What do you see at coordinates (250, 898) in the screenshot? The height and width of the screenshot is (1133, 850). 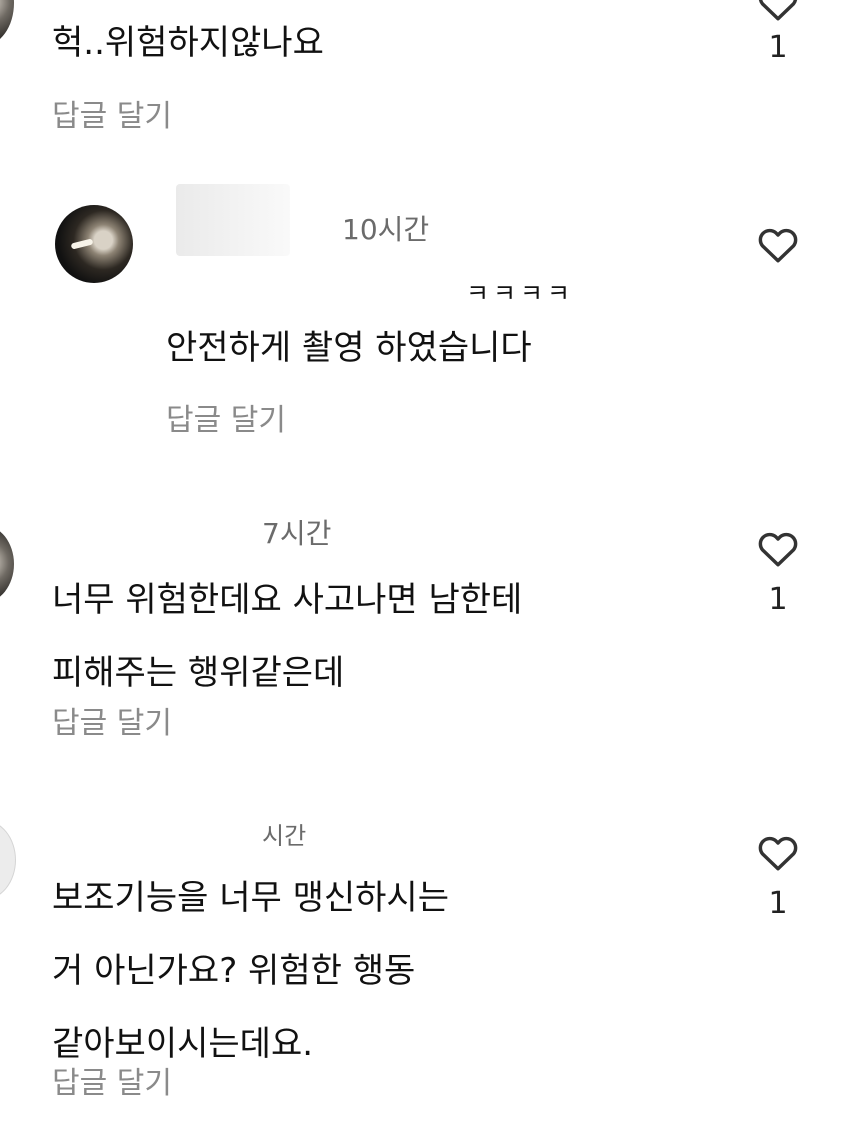 I see `comment-line: 보조기능을 너무 맹신하시는` at bounding box center [250, 898].